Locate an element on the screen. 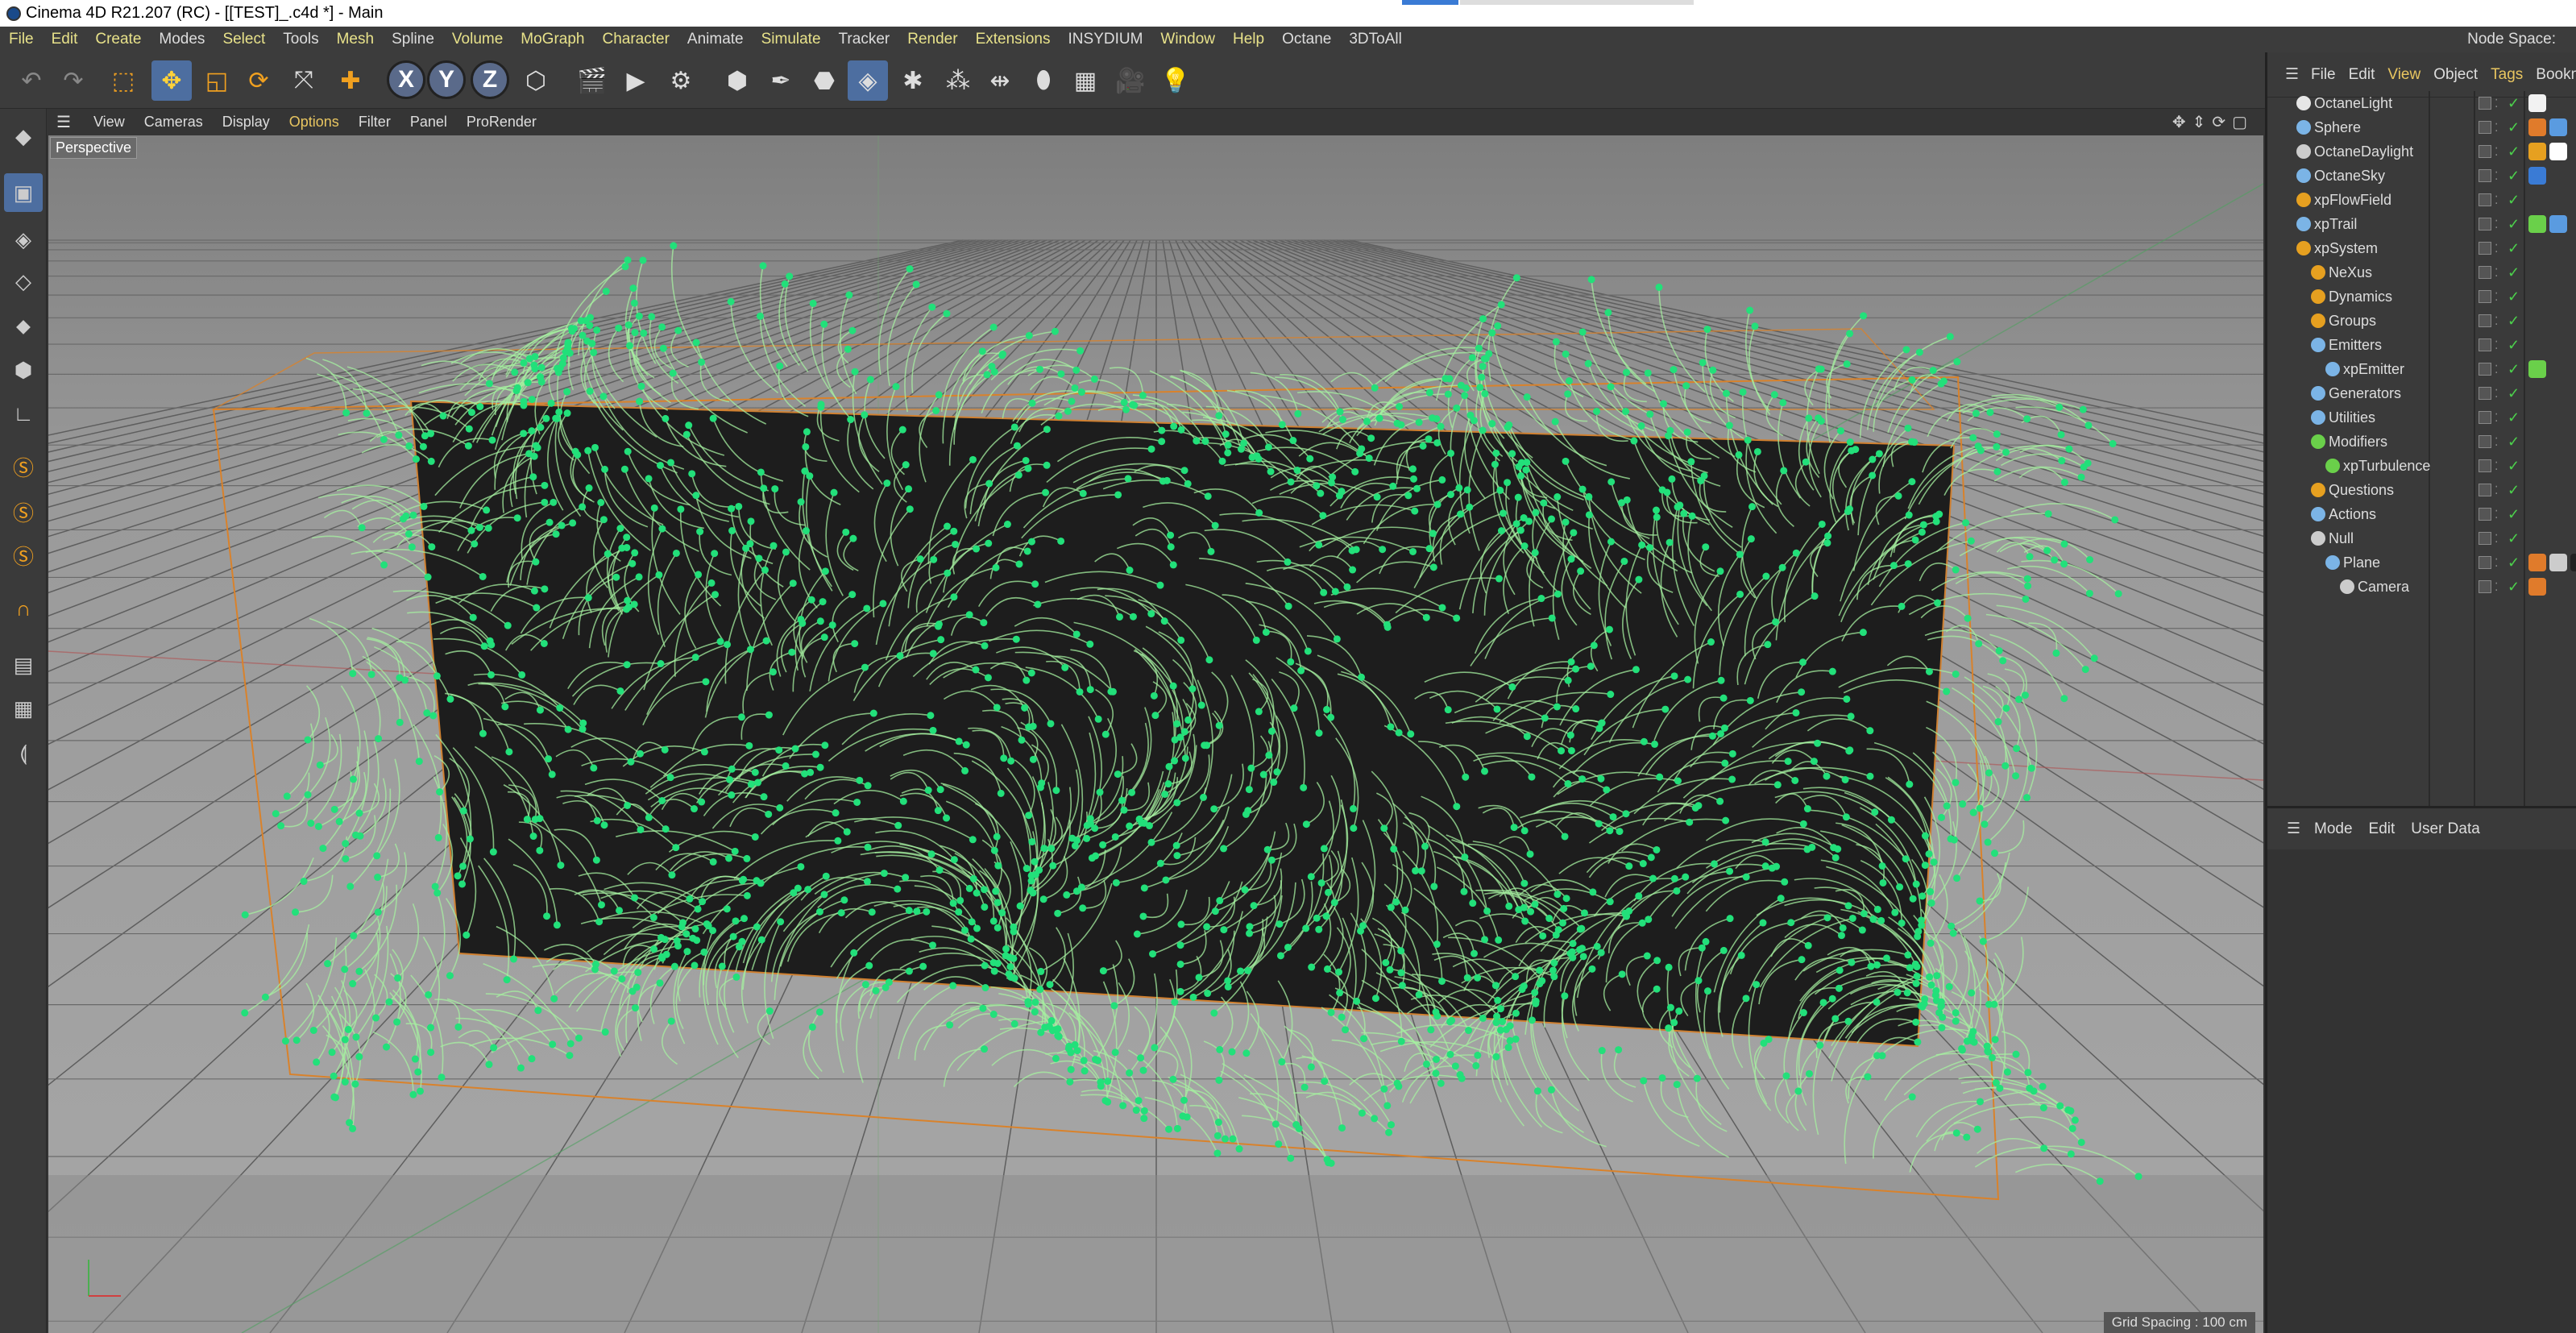 Image resolution: width=2576 pixels, height=1333 pixels. object-name: xpFlowField is located at coordinates (2352, 200).